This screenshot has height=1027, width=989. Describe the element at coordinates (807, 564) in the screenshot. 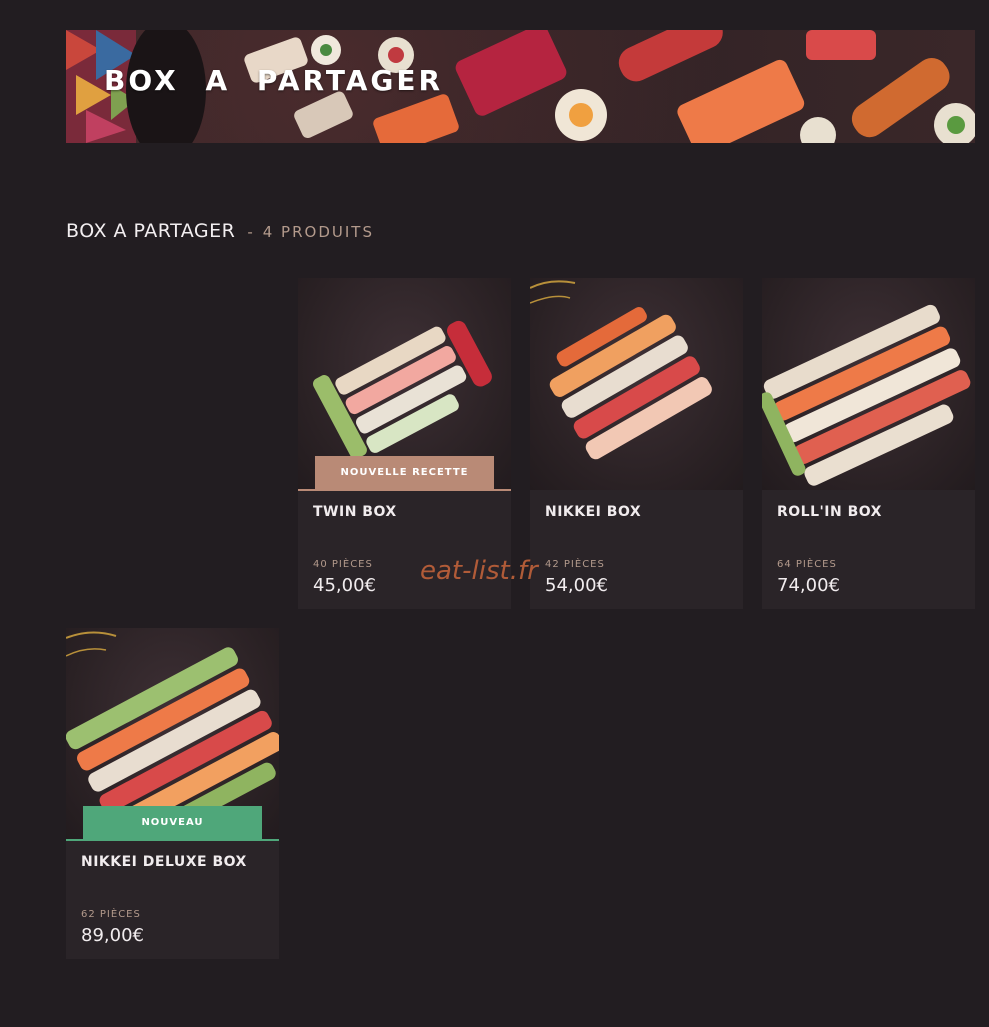

I see `product-pieces: 64 PIÈCES` at that location.